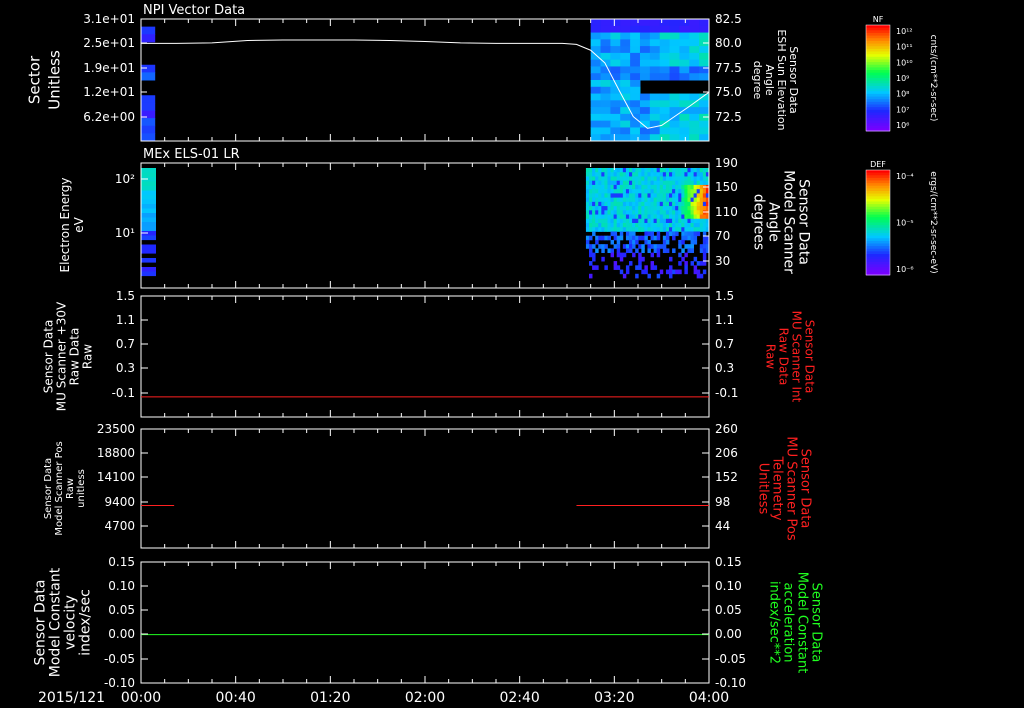  What do you see at coordinates (72, 224) in the screenshot?
I see `y-axis-label-left: Electron Energy eV` at bounding box center [72, 224].